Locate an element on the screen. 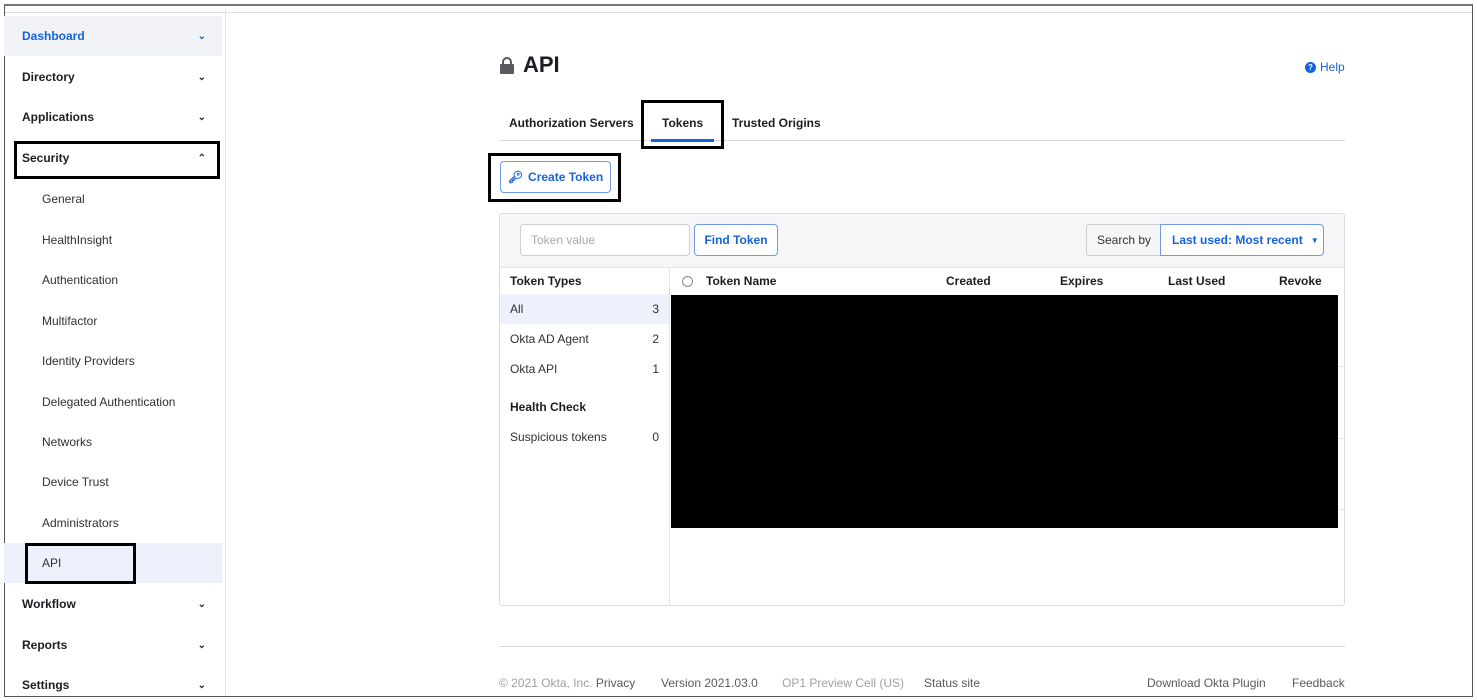  footer-copyright: © 2021 Okta, Inc. Privacy is located at coordinates (567, 683).